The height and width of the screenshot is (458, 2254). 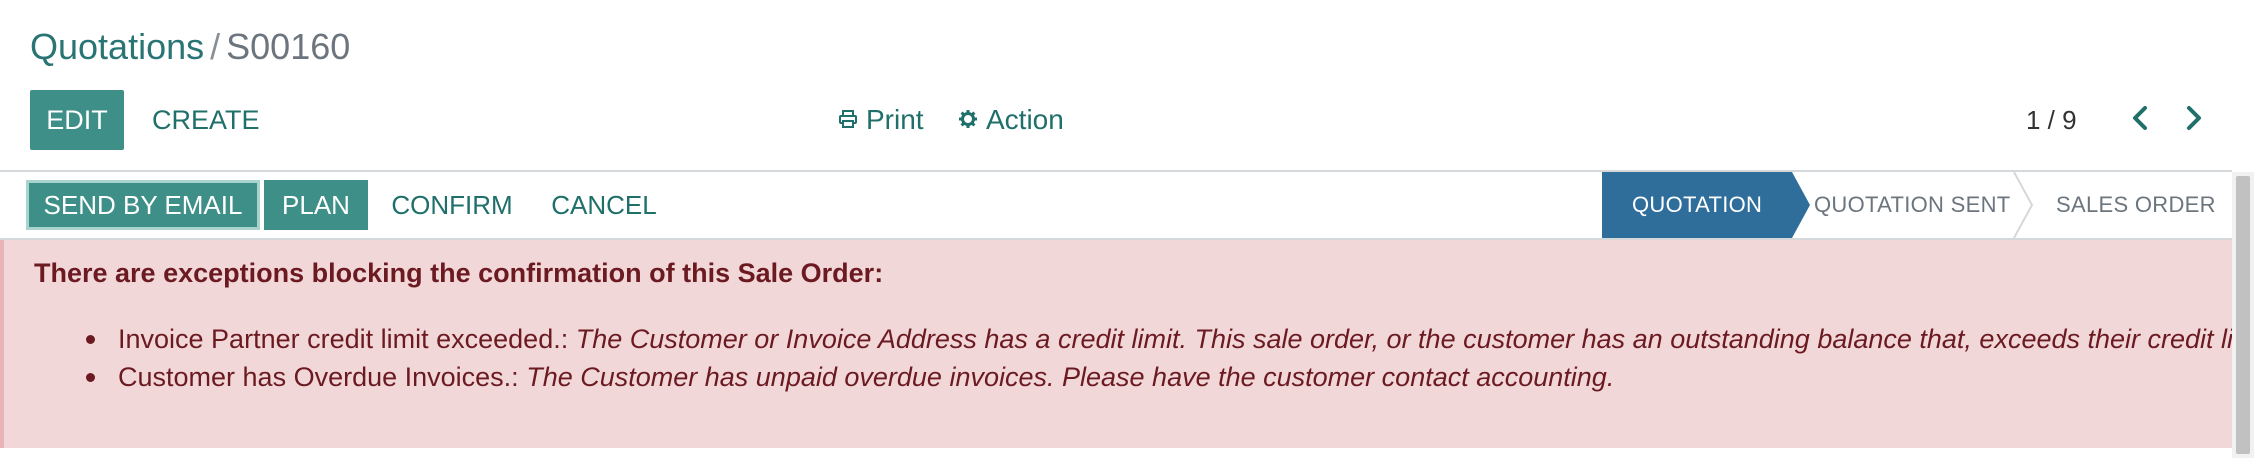 What do you see at coordinates (451, 205) in the screenshot?
I see `confirm-button: CONFIRM` at bounding box center [451, 205].